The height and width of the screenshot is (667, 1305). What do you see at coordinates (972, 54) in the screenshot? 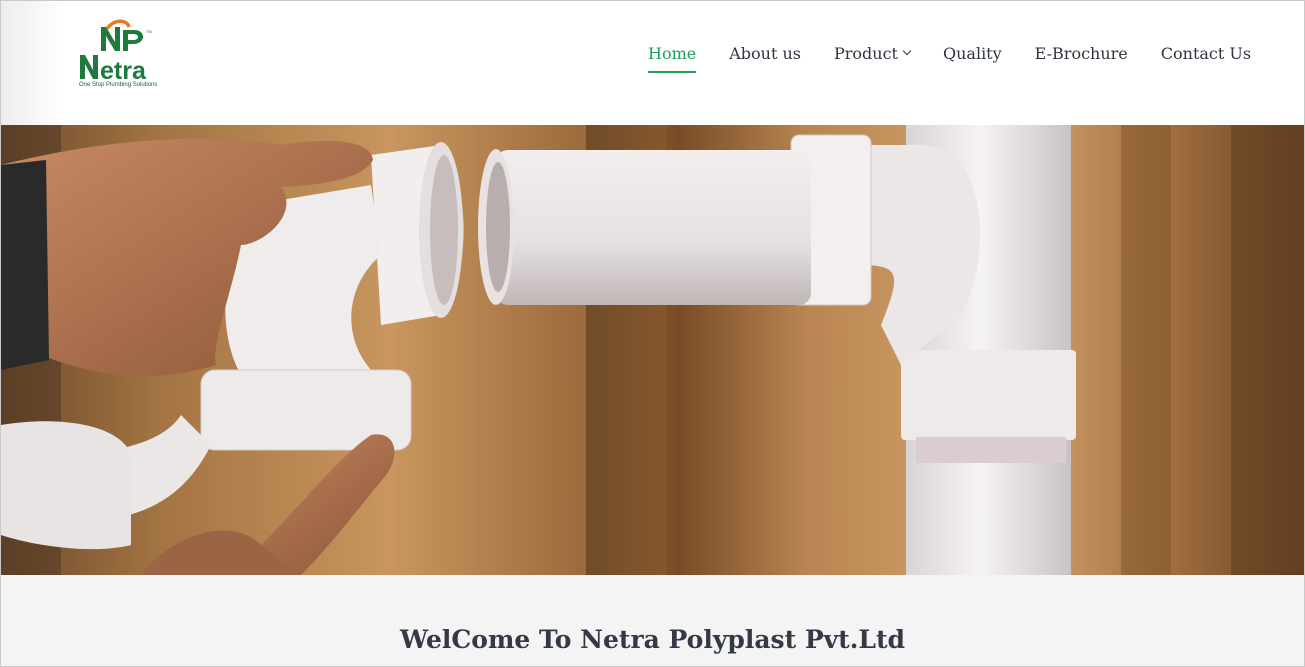
I see `nav-quality: Quality` at bounding box center [972, 54].